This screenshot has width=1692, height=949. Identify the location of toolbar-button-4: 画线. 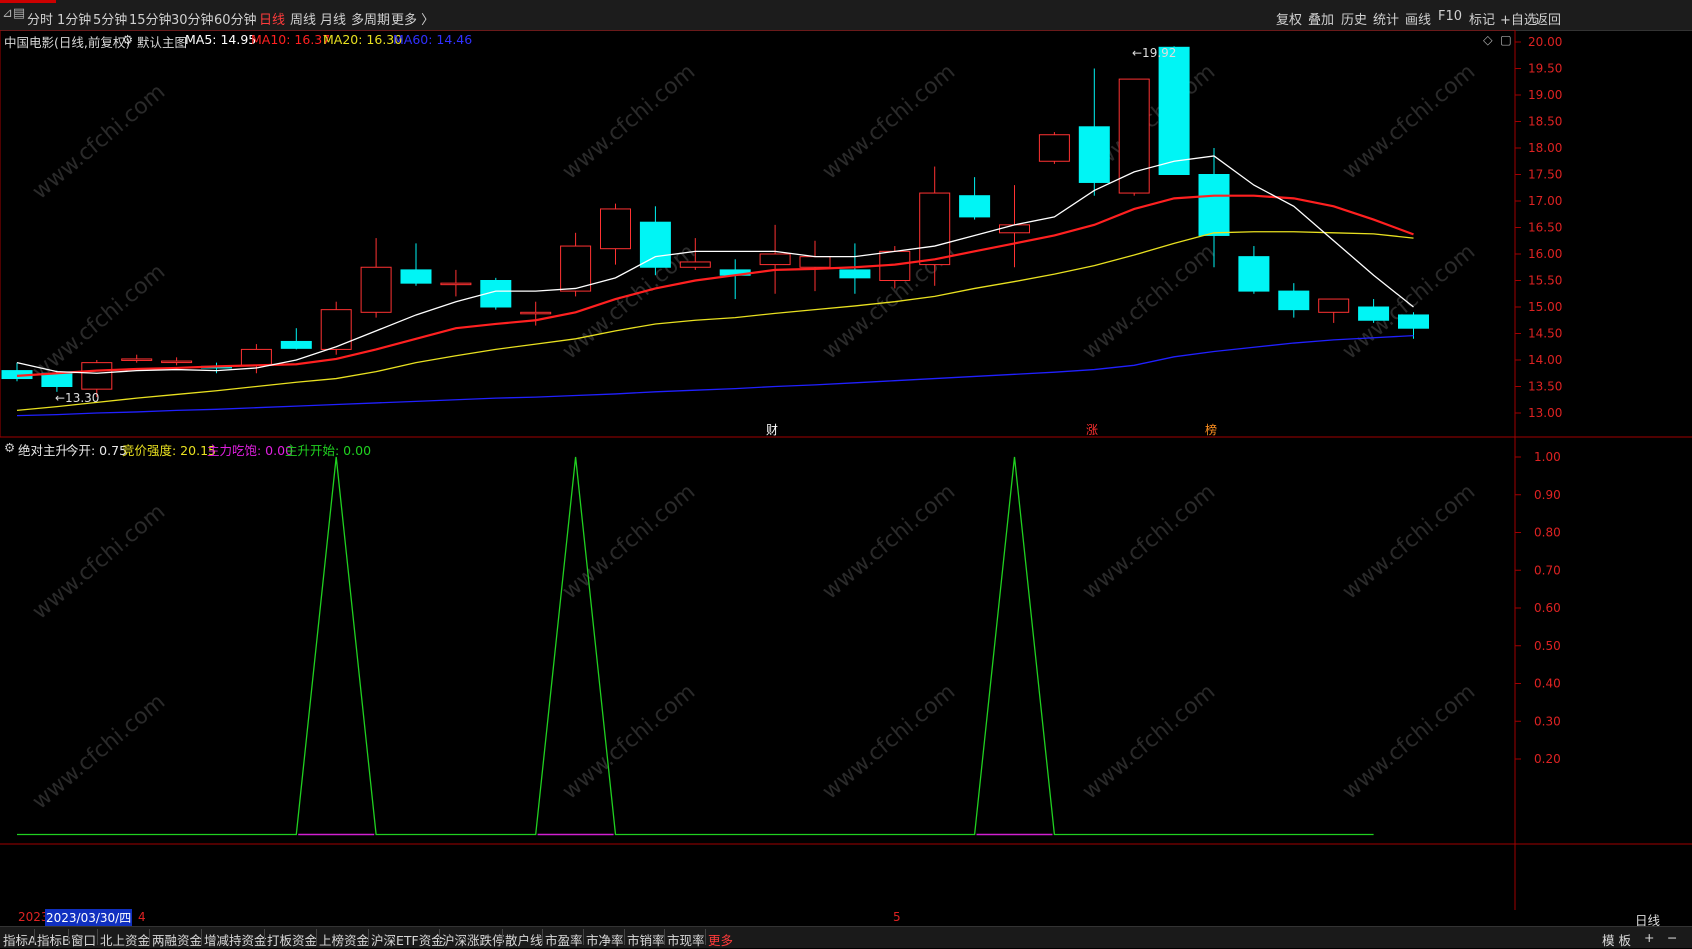
(1418, 18).